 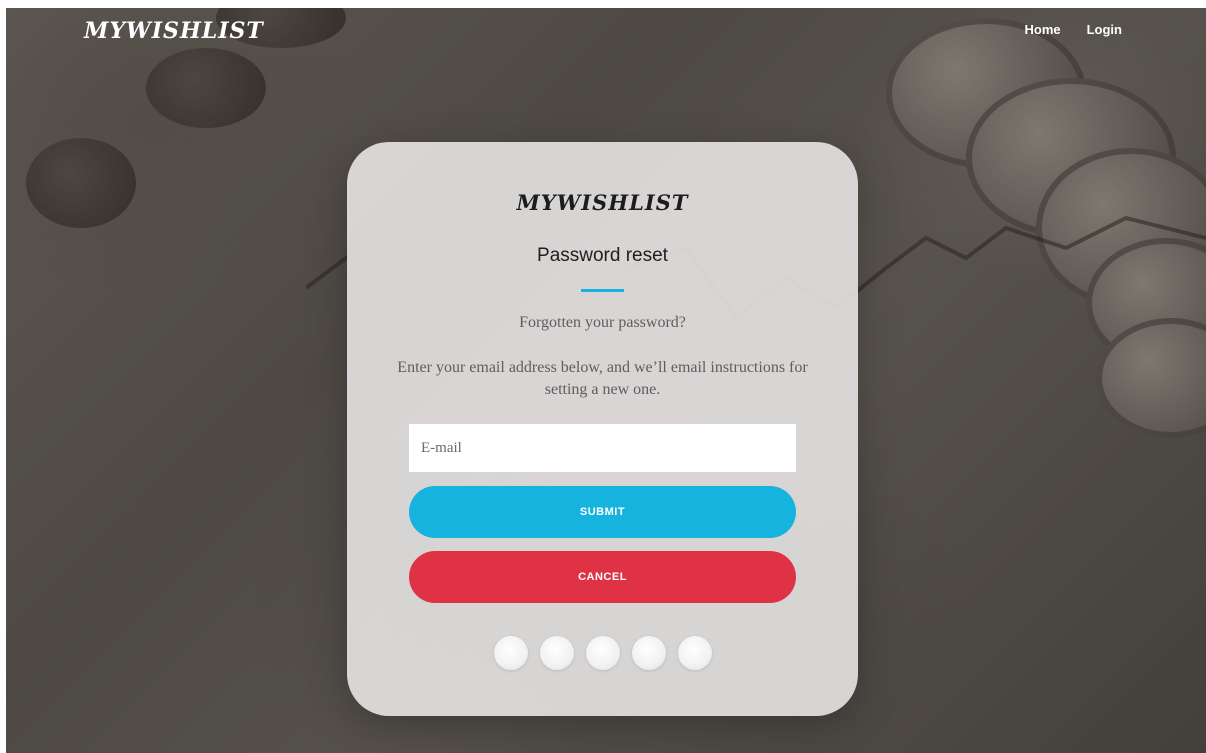 What do you see at coordinates (602, 448) in the screenshot?
I see `email-input` at bounding box center [602, 448].